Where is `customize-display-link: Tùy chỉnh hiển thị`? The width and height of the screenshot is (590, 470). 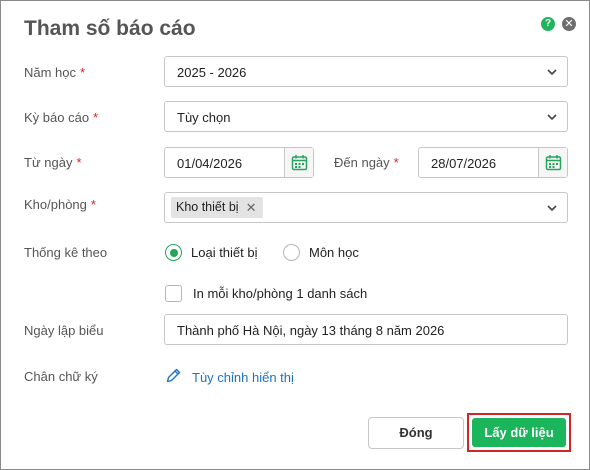 customize-display-link: Tùy chỉnh hiển thị is located at coordinates (243, 377).